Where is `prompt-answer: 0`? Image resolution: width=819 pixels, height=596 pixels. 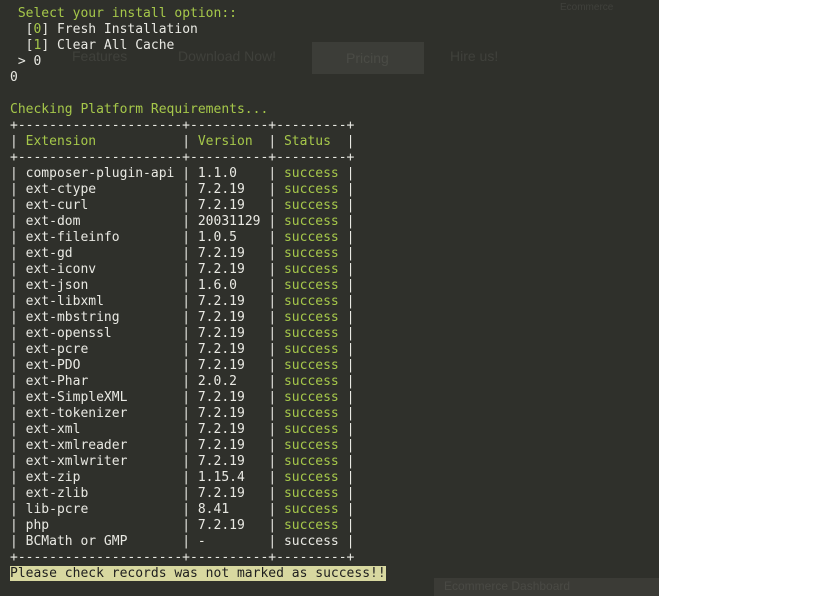
prompt-answer: 0 is located at coordinates (37, 61).